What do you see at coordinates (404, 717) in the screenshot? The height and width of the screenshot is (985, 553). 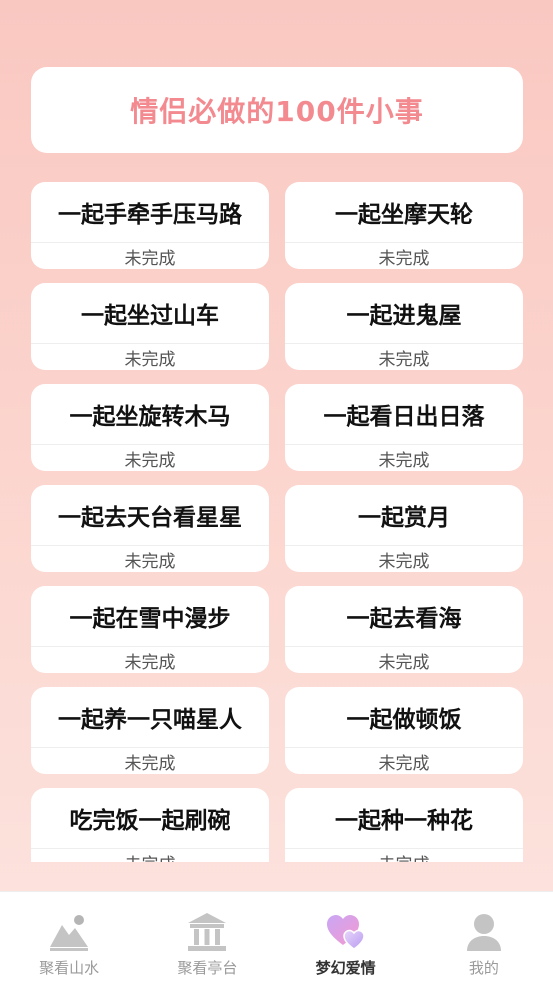 I see `task-name: 一起做顿饭` at bounding box center [404, 717].